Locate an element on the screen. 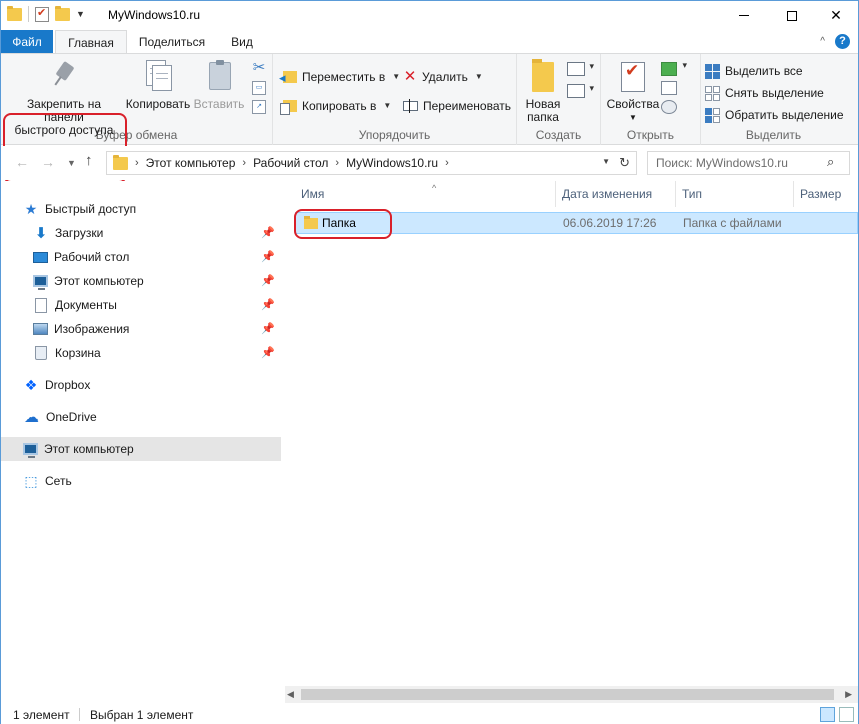  select-none-icon is located at coordinates (712, 93).